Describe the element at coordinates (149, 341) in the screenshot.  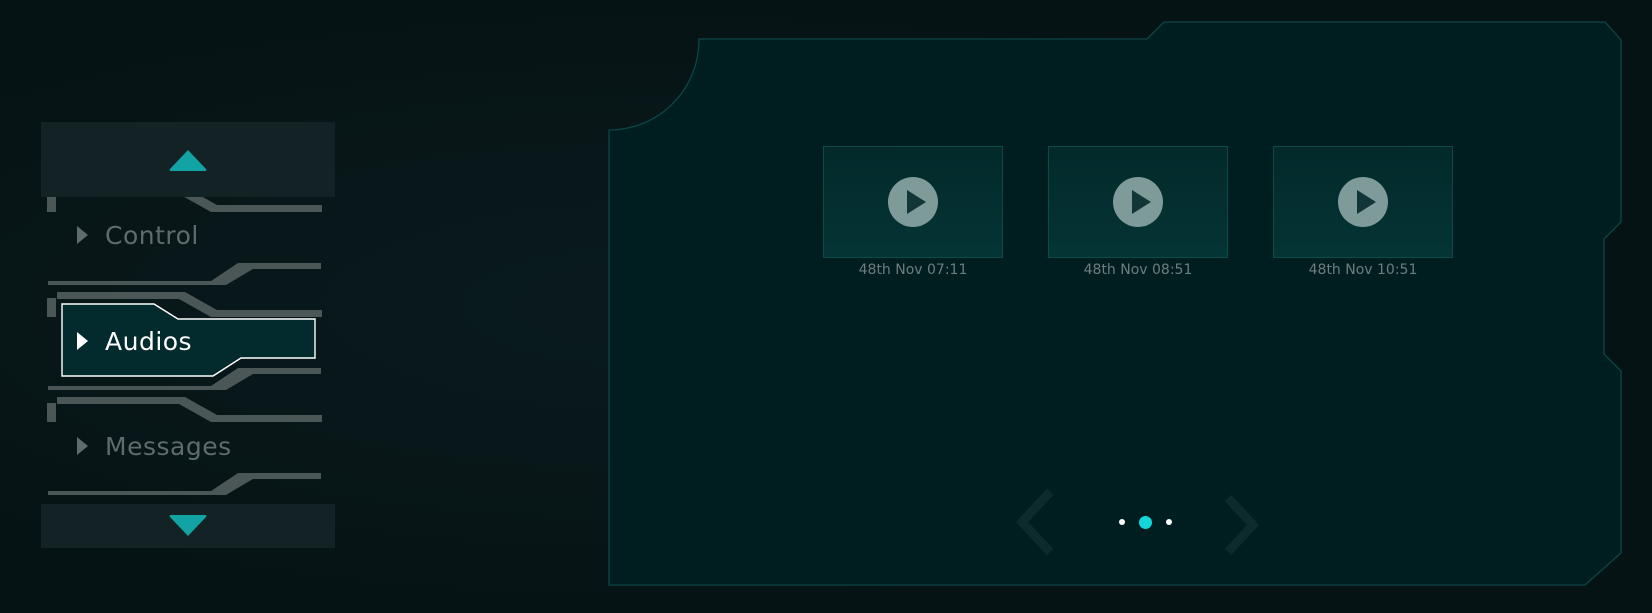
I see `menu-item-label: Audios` at that location.